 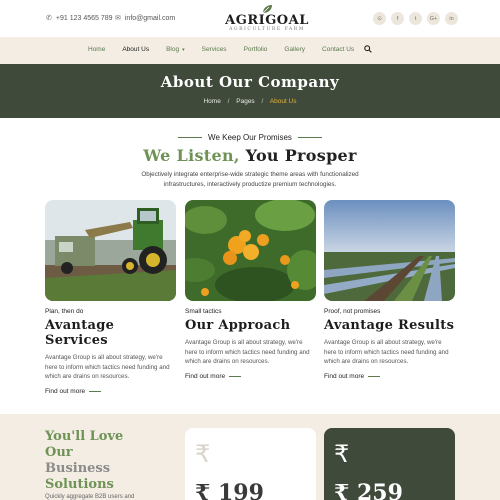 I want to click on breadcrumb-current: About Us, so click(x=283, y=101).